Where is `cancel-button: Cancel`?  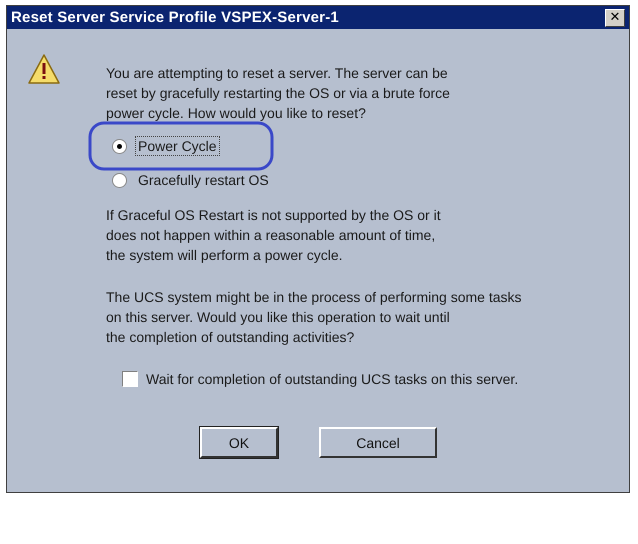 cancel-button: Cancel is located at coordinates (378, 442).